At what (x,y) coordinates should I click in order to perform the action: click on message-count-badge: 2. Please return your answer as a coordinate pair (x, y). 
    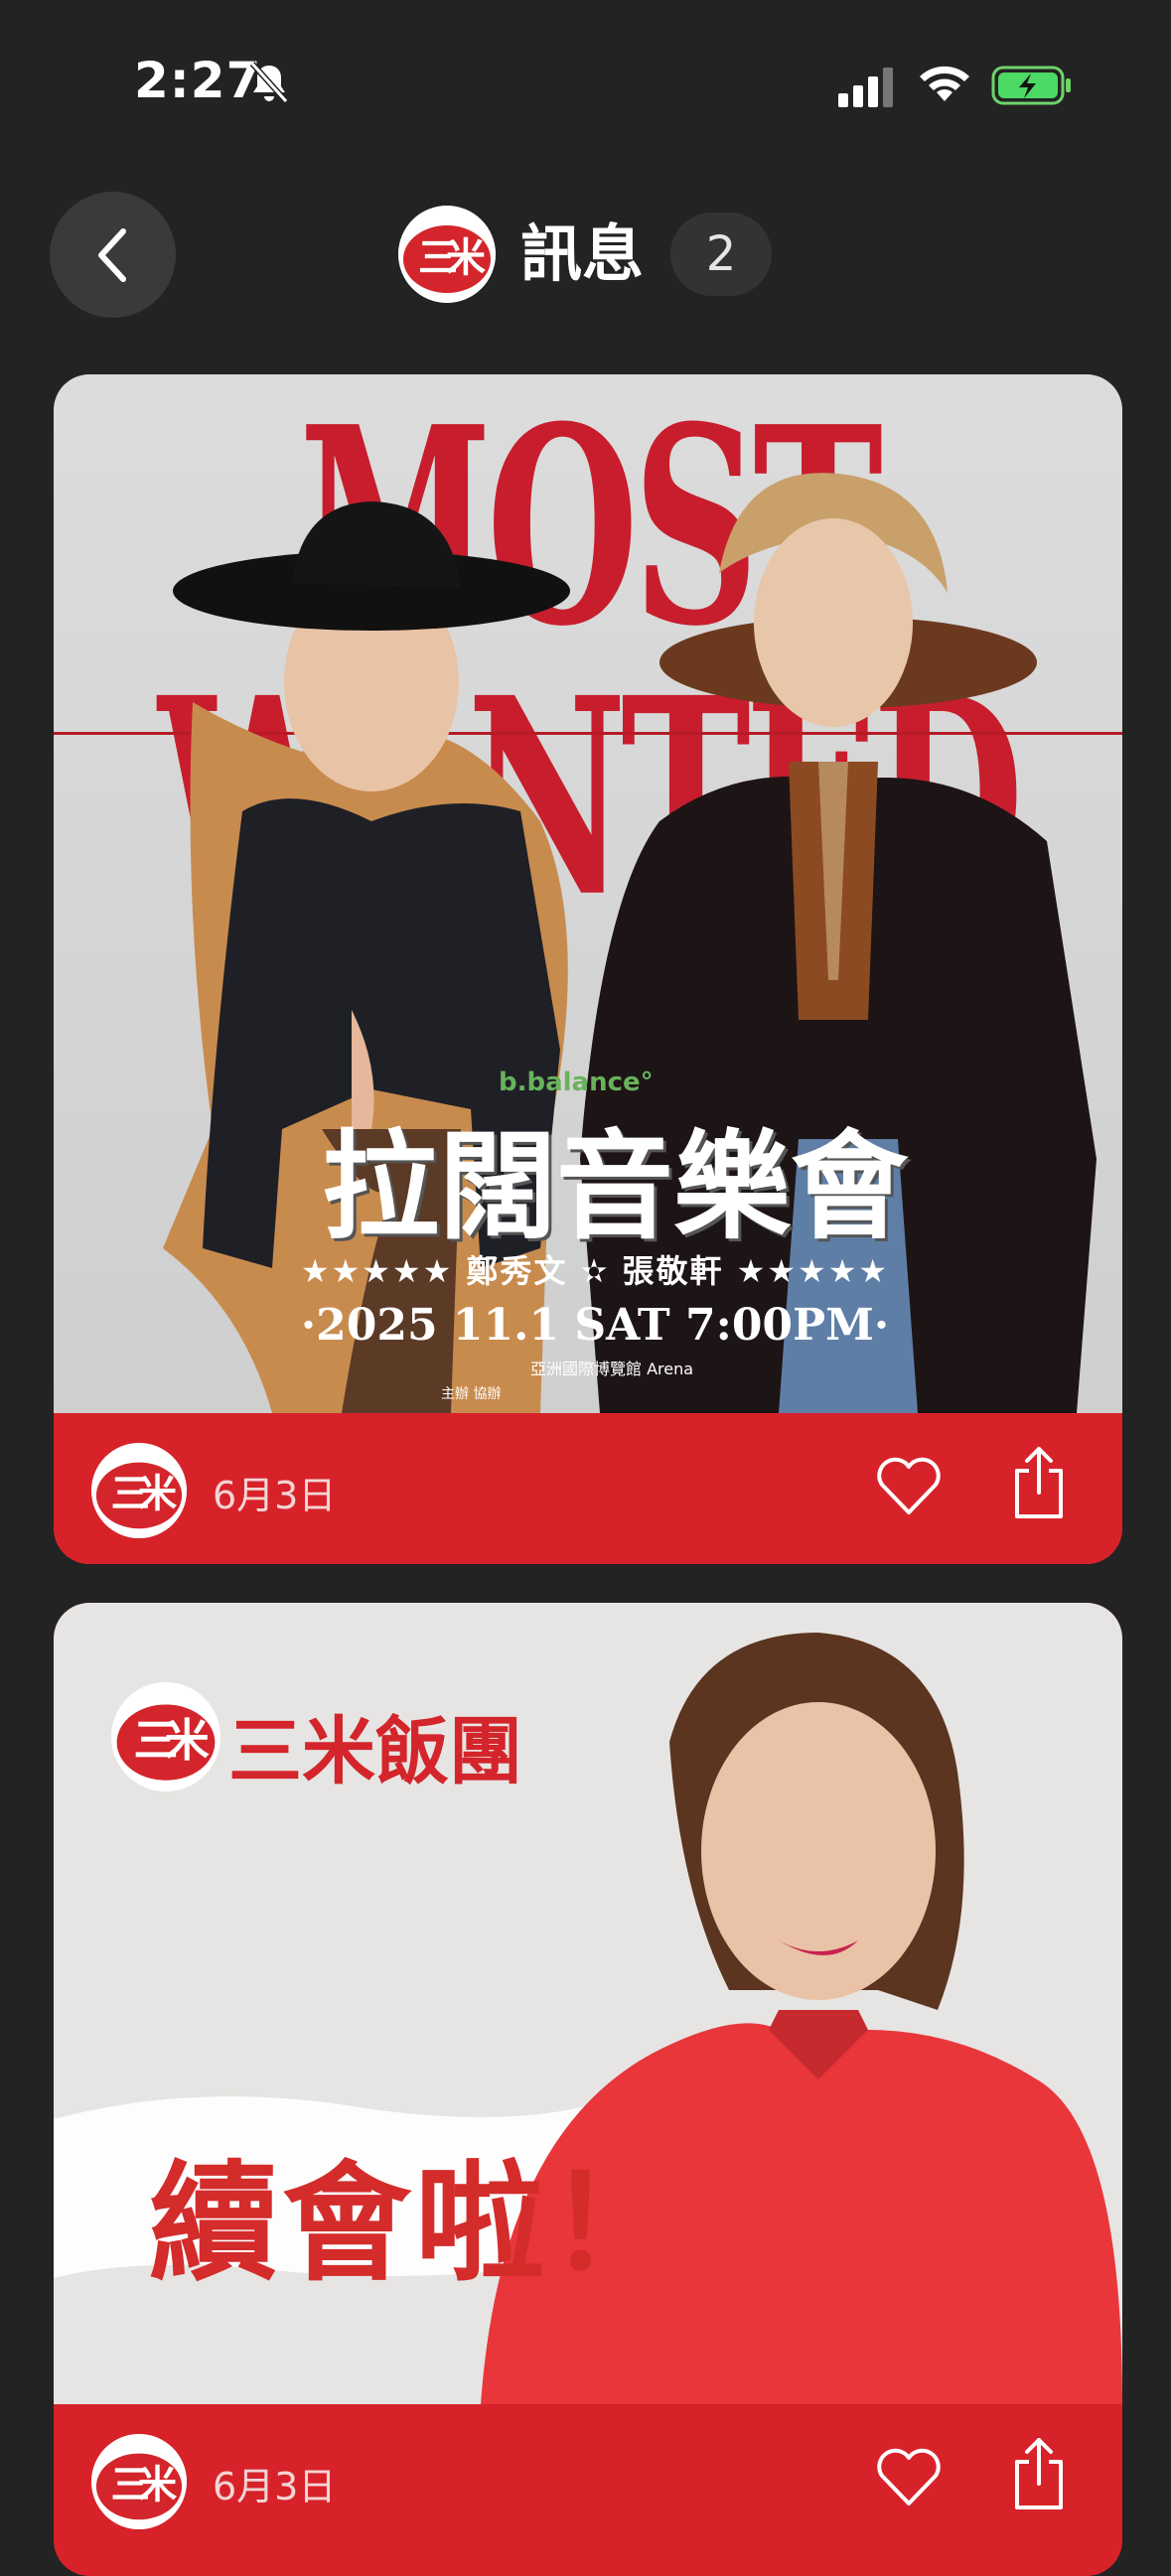
    Looking at the image, I should click on (721, 255).